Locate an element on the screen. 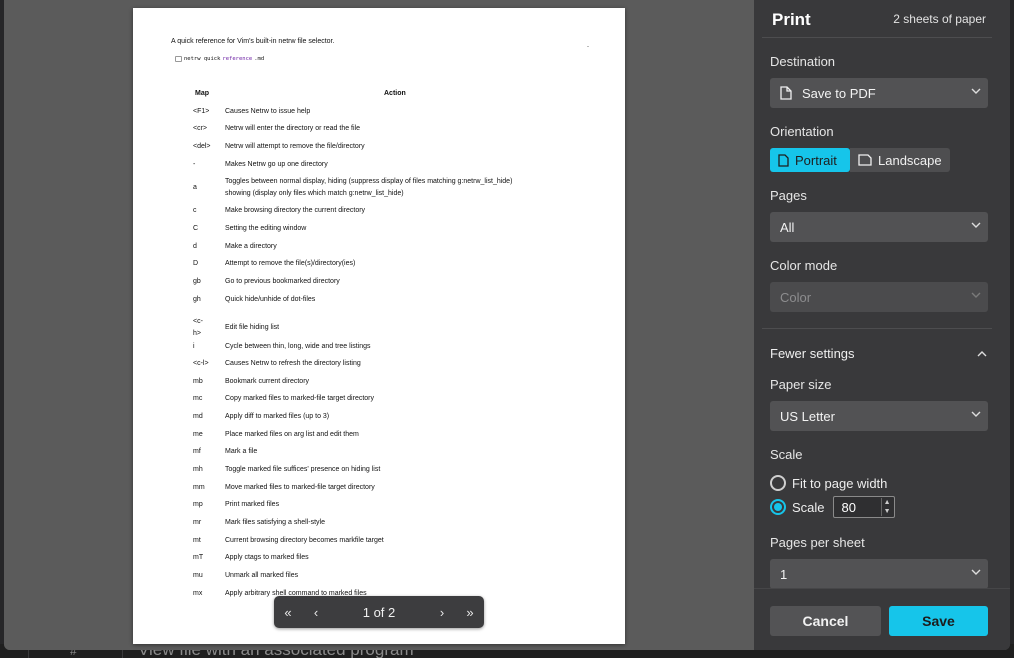 This screenshot has height=658, width=1014. row-map: gb is located at coordinates (207, 282).